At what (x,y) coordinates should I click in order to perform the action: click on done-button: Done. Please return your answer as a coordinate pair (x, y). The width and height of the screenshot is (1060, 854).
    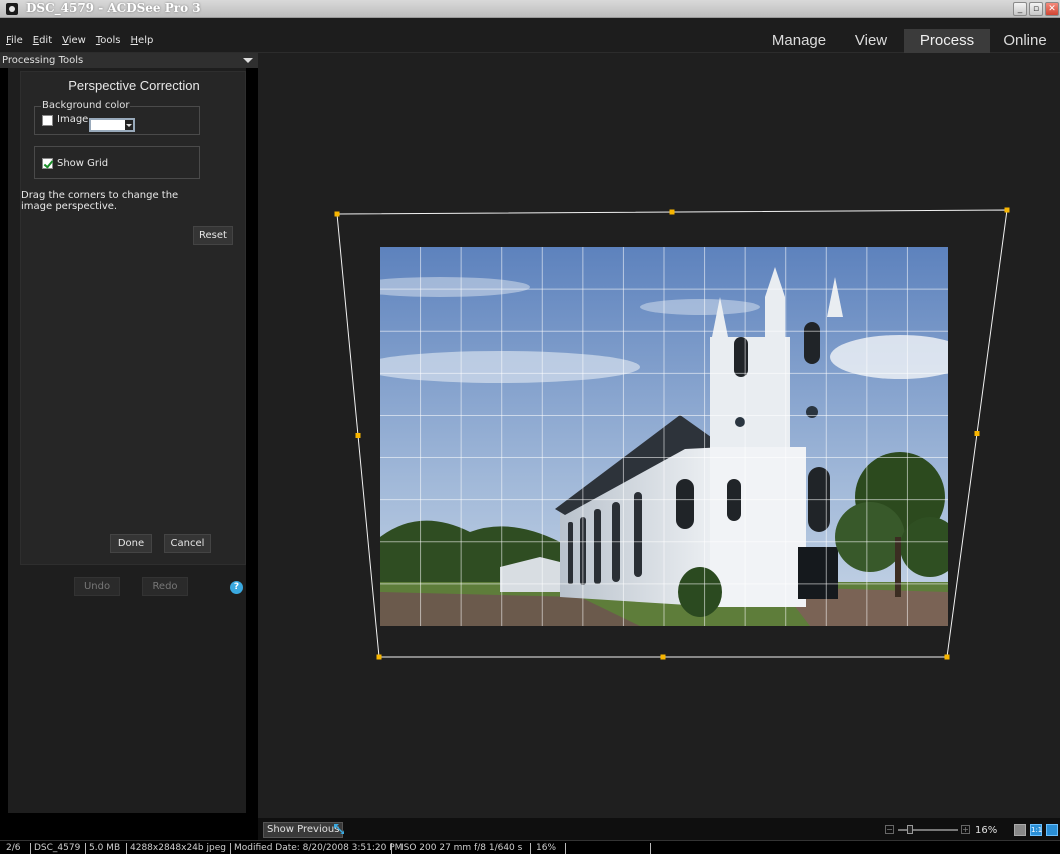
    Looking at the image, I should click on (131, 543).